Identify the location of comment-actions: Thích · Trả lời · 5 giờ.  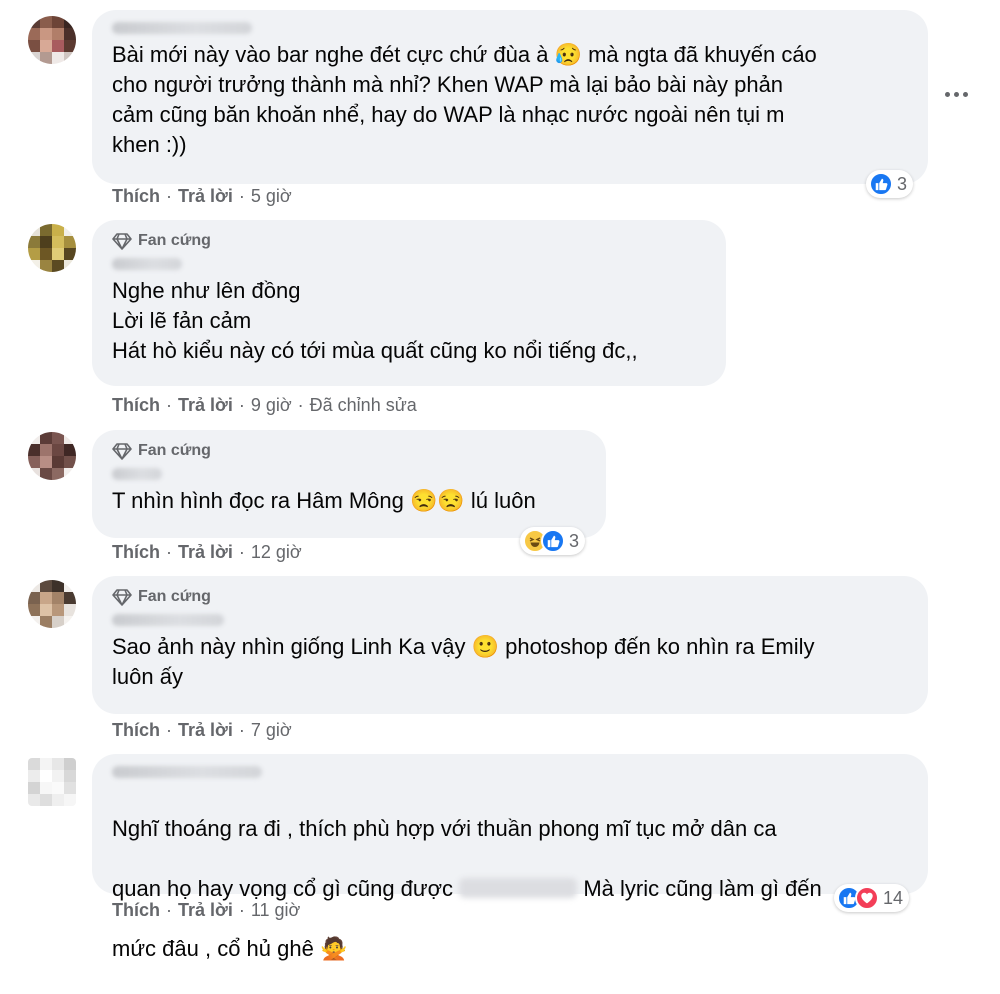
(202, 196).